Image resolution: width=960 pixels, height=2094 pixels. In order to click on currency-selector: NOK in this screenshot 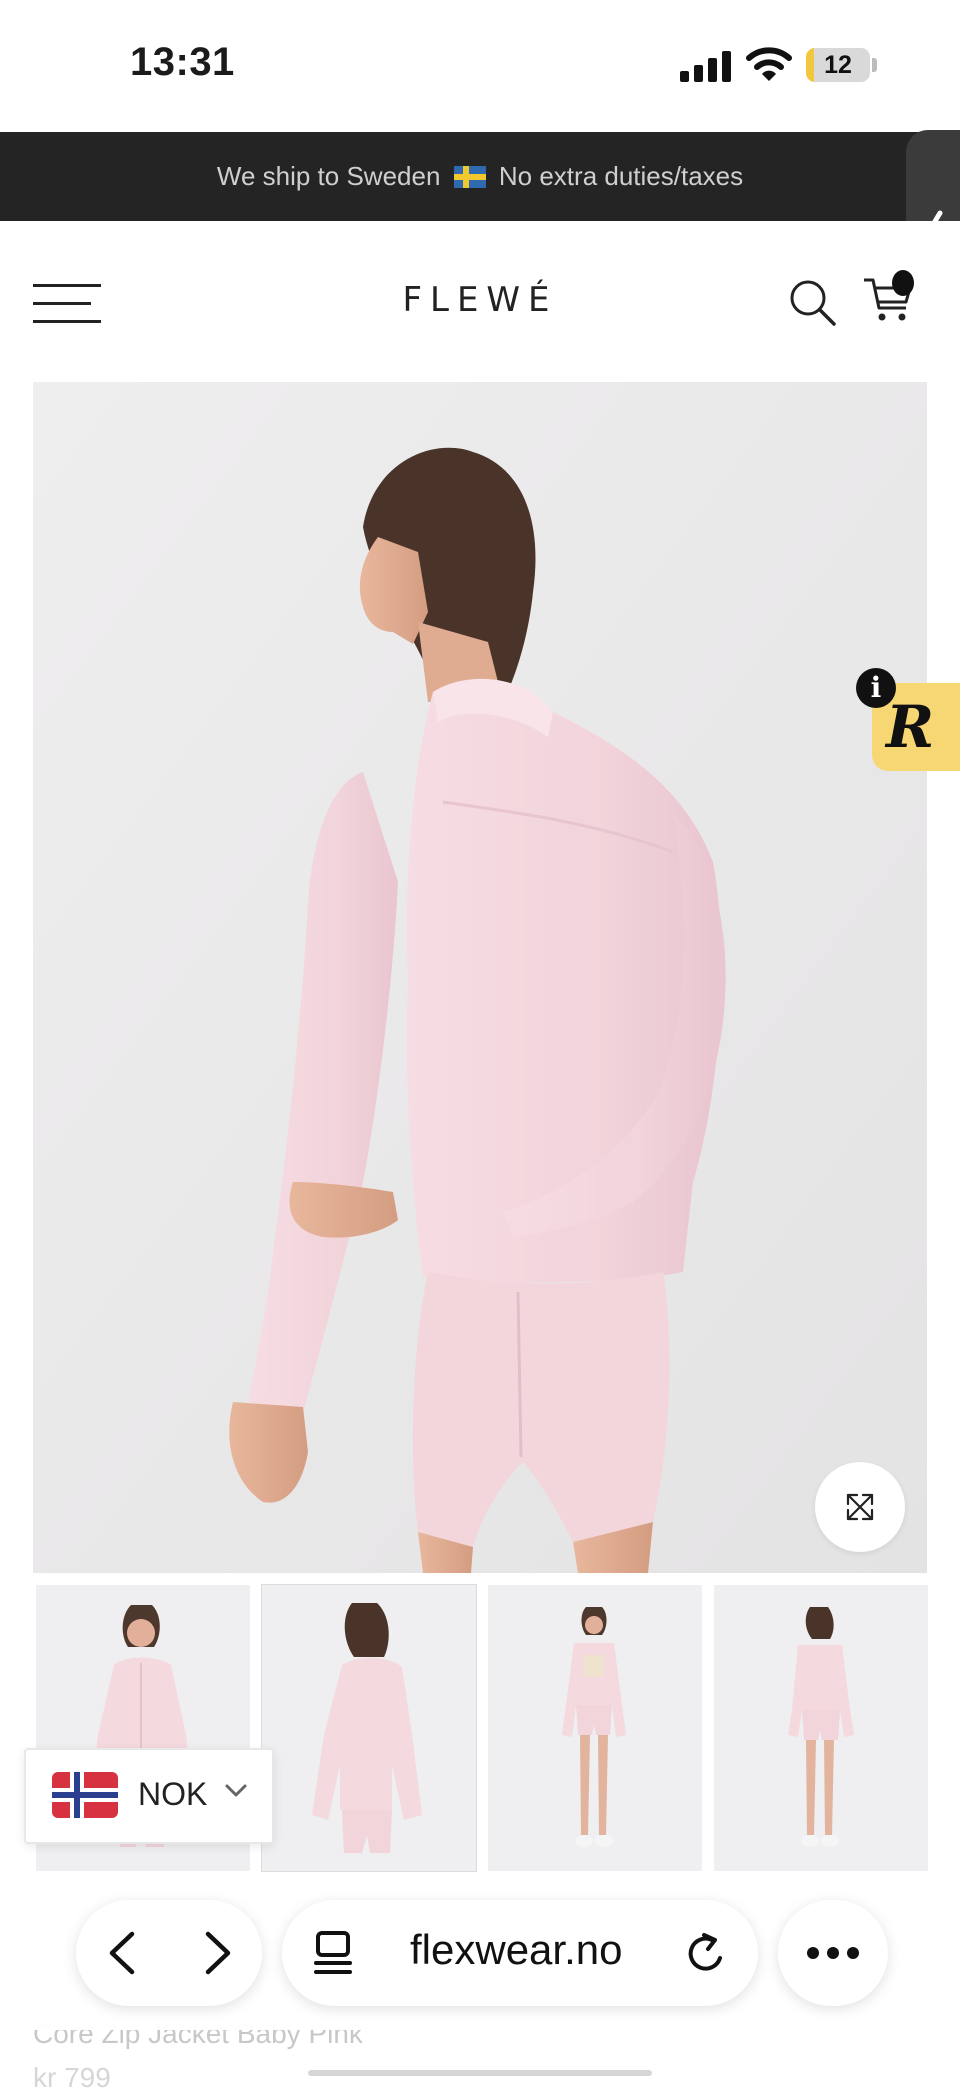, I will do `click(149, 1796)`.